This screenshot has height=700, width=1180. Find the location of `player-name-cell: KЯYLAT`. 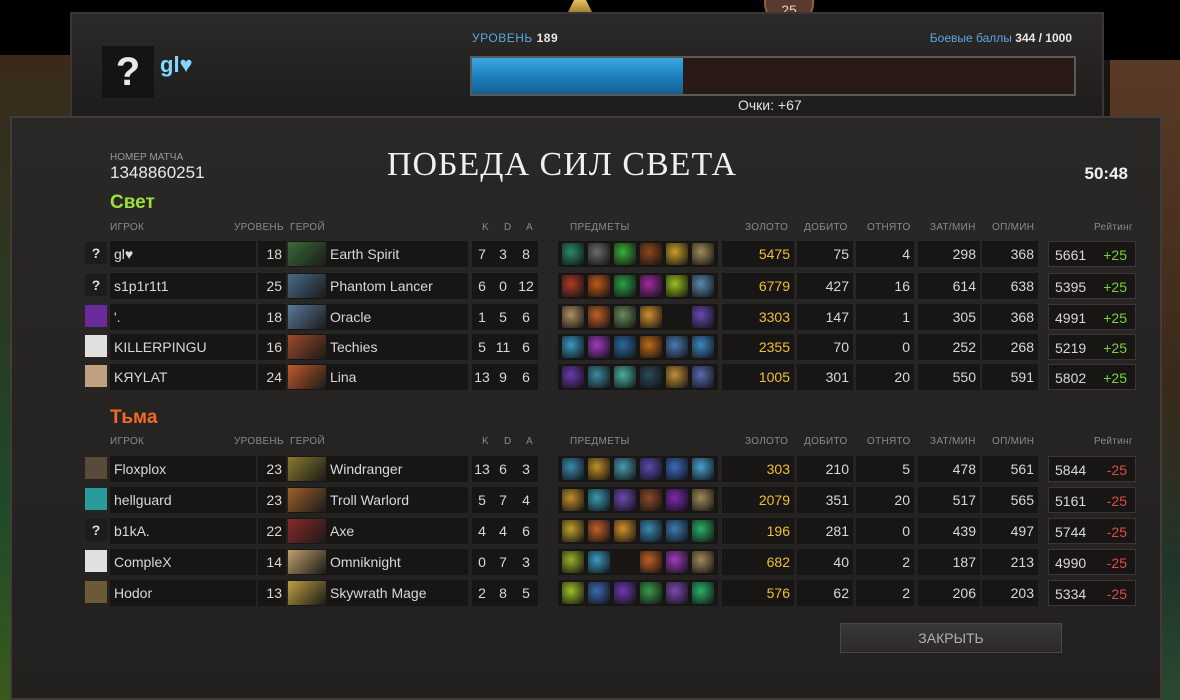

player-name-cell: KЯYLAT is located at coordinates (183, 377).